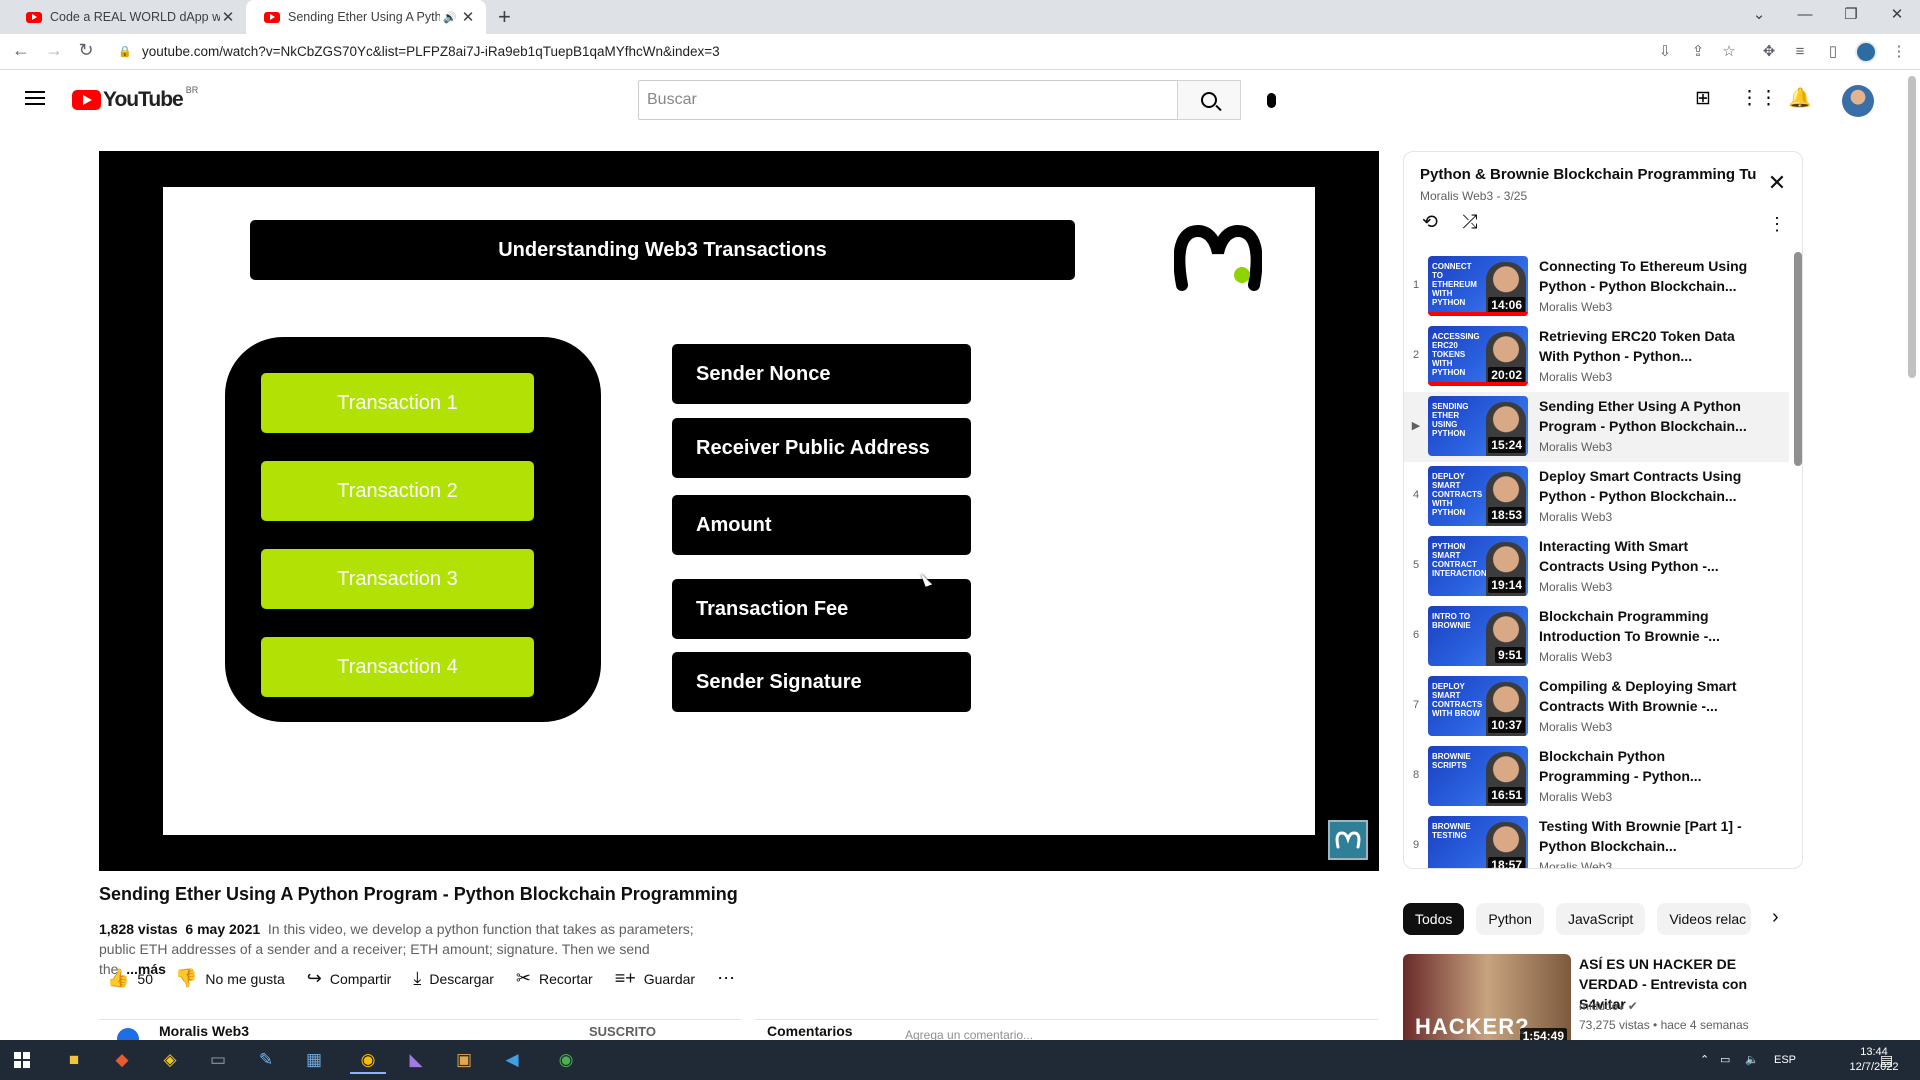 The image size is (1920, 1080). I want to click on playlist-scrollbar, so click(1798, 359).